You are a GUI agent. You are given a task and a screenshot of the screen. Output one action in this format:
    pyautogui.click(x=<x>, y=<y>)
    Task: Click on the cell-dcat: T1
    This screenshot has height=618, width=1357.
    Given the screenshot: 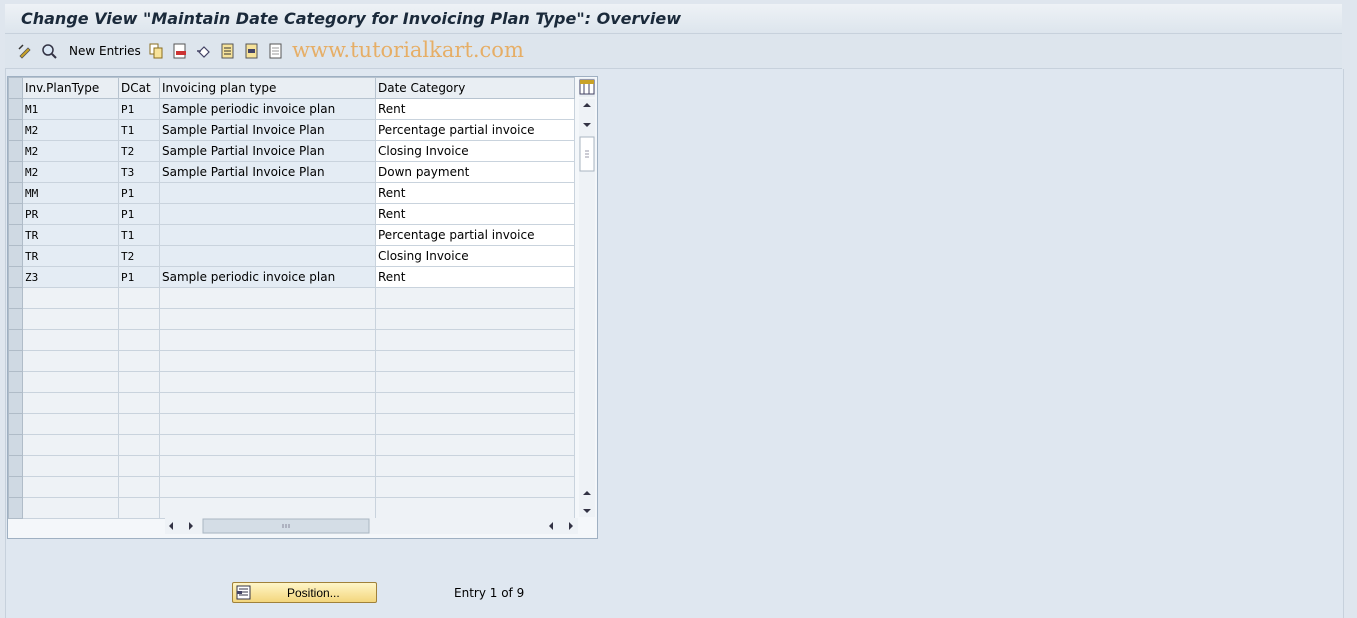 What is the action you would take?
    pyautogui.click(x=139, y=130)
    